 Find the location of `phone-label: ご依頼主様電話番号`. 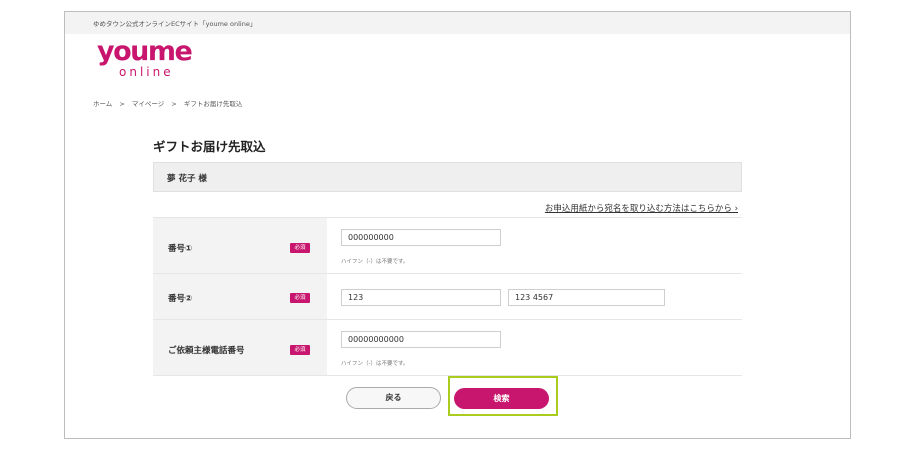

phone-label: ご依頼主様電話番号 is located at coordinates (206, 351).